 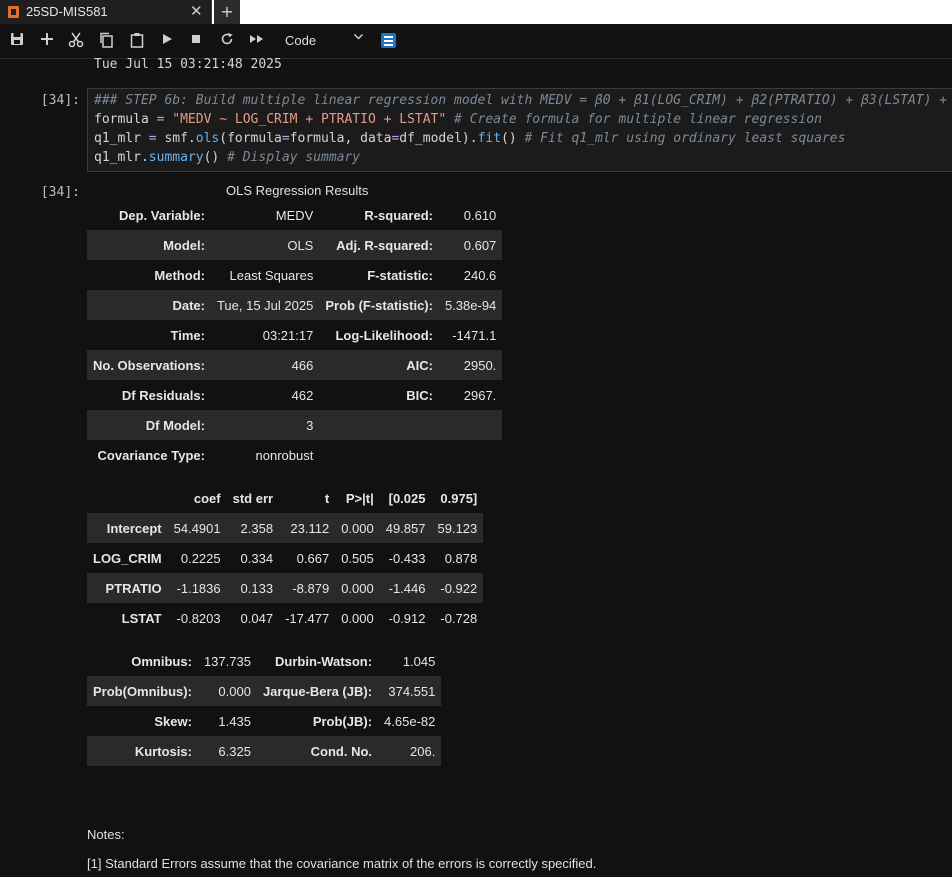 I want to click on column-header: 0.975], so click(x=459, y=498).